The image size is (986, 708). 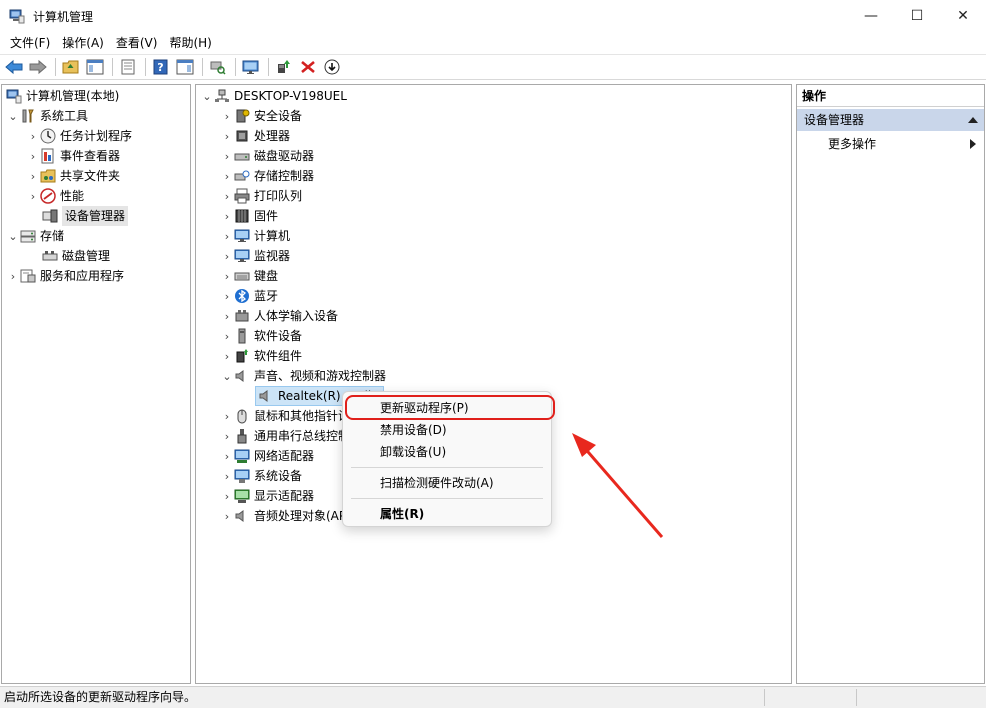 What do you see at coordinates (161, 67) in the screenshot?
I see `help-button: ?` at bounding box center [161, 67].